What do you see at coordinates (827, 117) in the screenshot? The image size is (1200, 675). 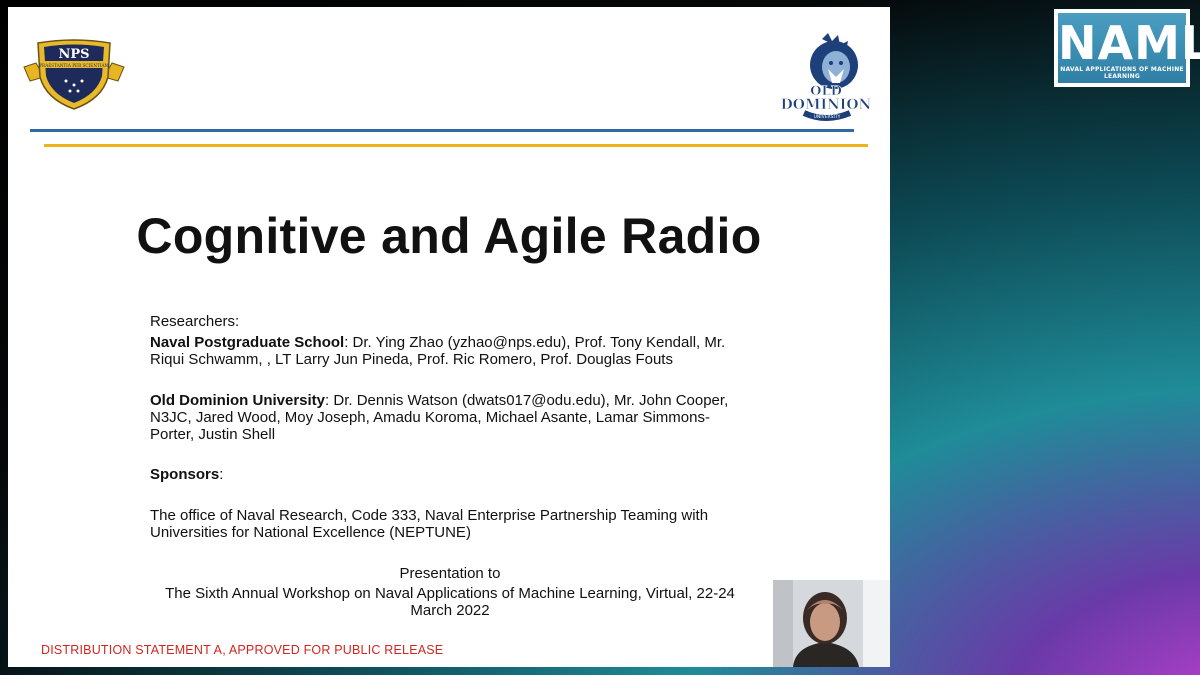 I see `svg-text: UNIVERSITY` at bounding box center [827, 117].